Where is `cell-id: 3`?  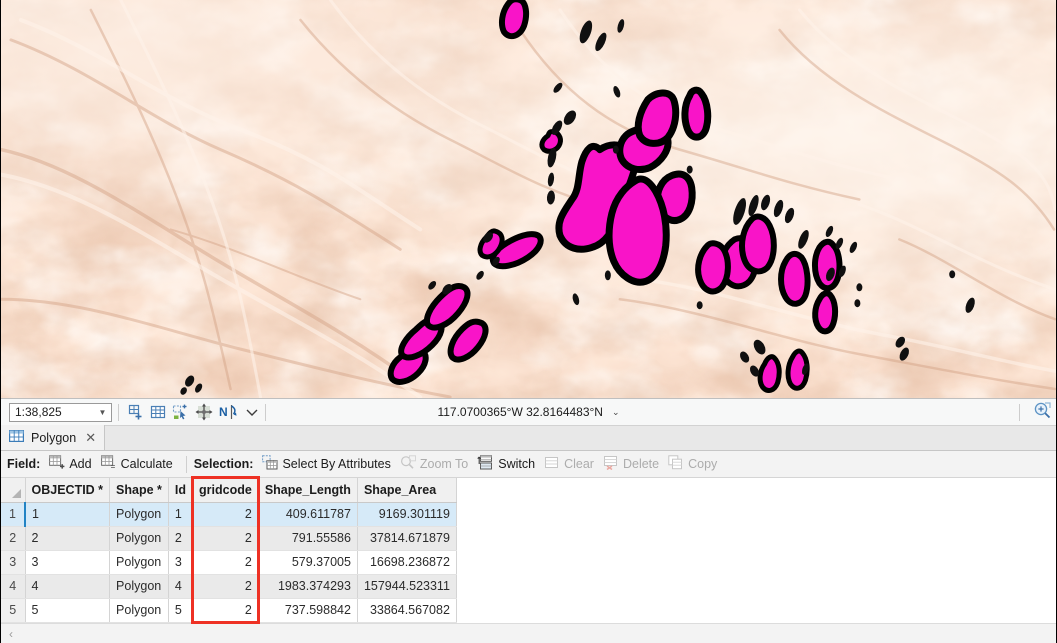
cell-id: 3 is located at coordinates (181, 562).